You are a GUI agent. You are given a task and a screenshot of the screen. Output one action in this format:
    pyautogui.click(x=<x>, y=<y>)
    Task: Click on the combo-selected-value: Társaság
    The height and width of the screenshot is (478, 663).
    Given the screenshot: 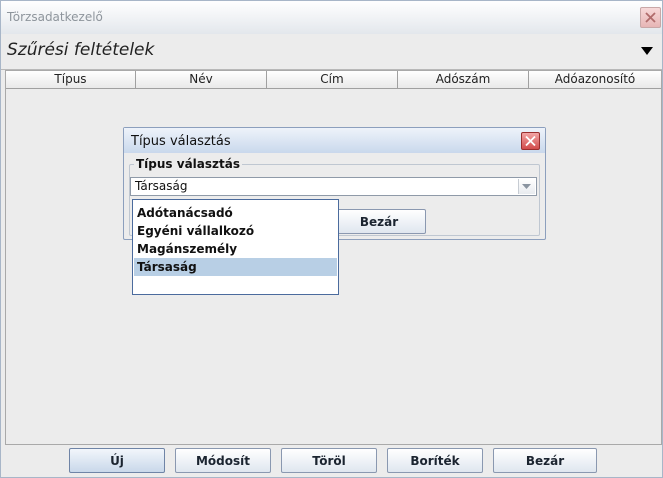 What is the action you would take?
    pyautogui.click(x=161, y=186)
    